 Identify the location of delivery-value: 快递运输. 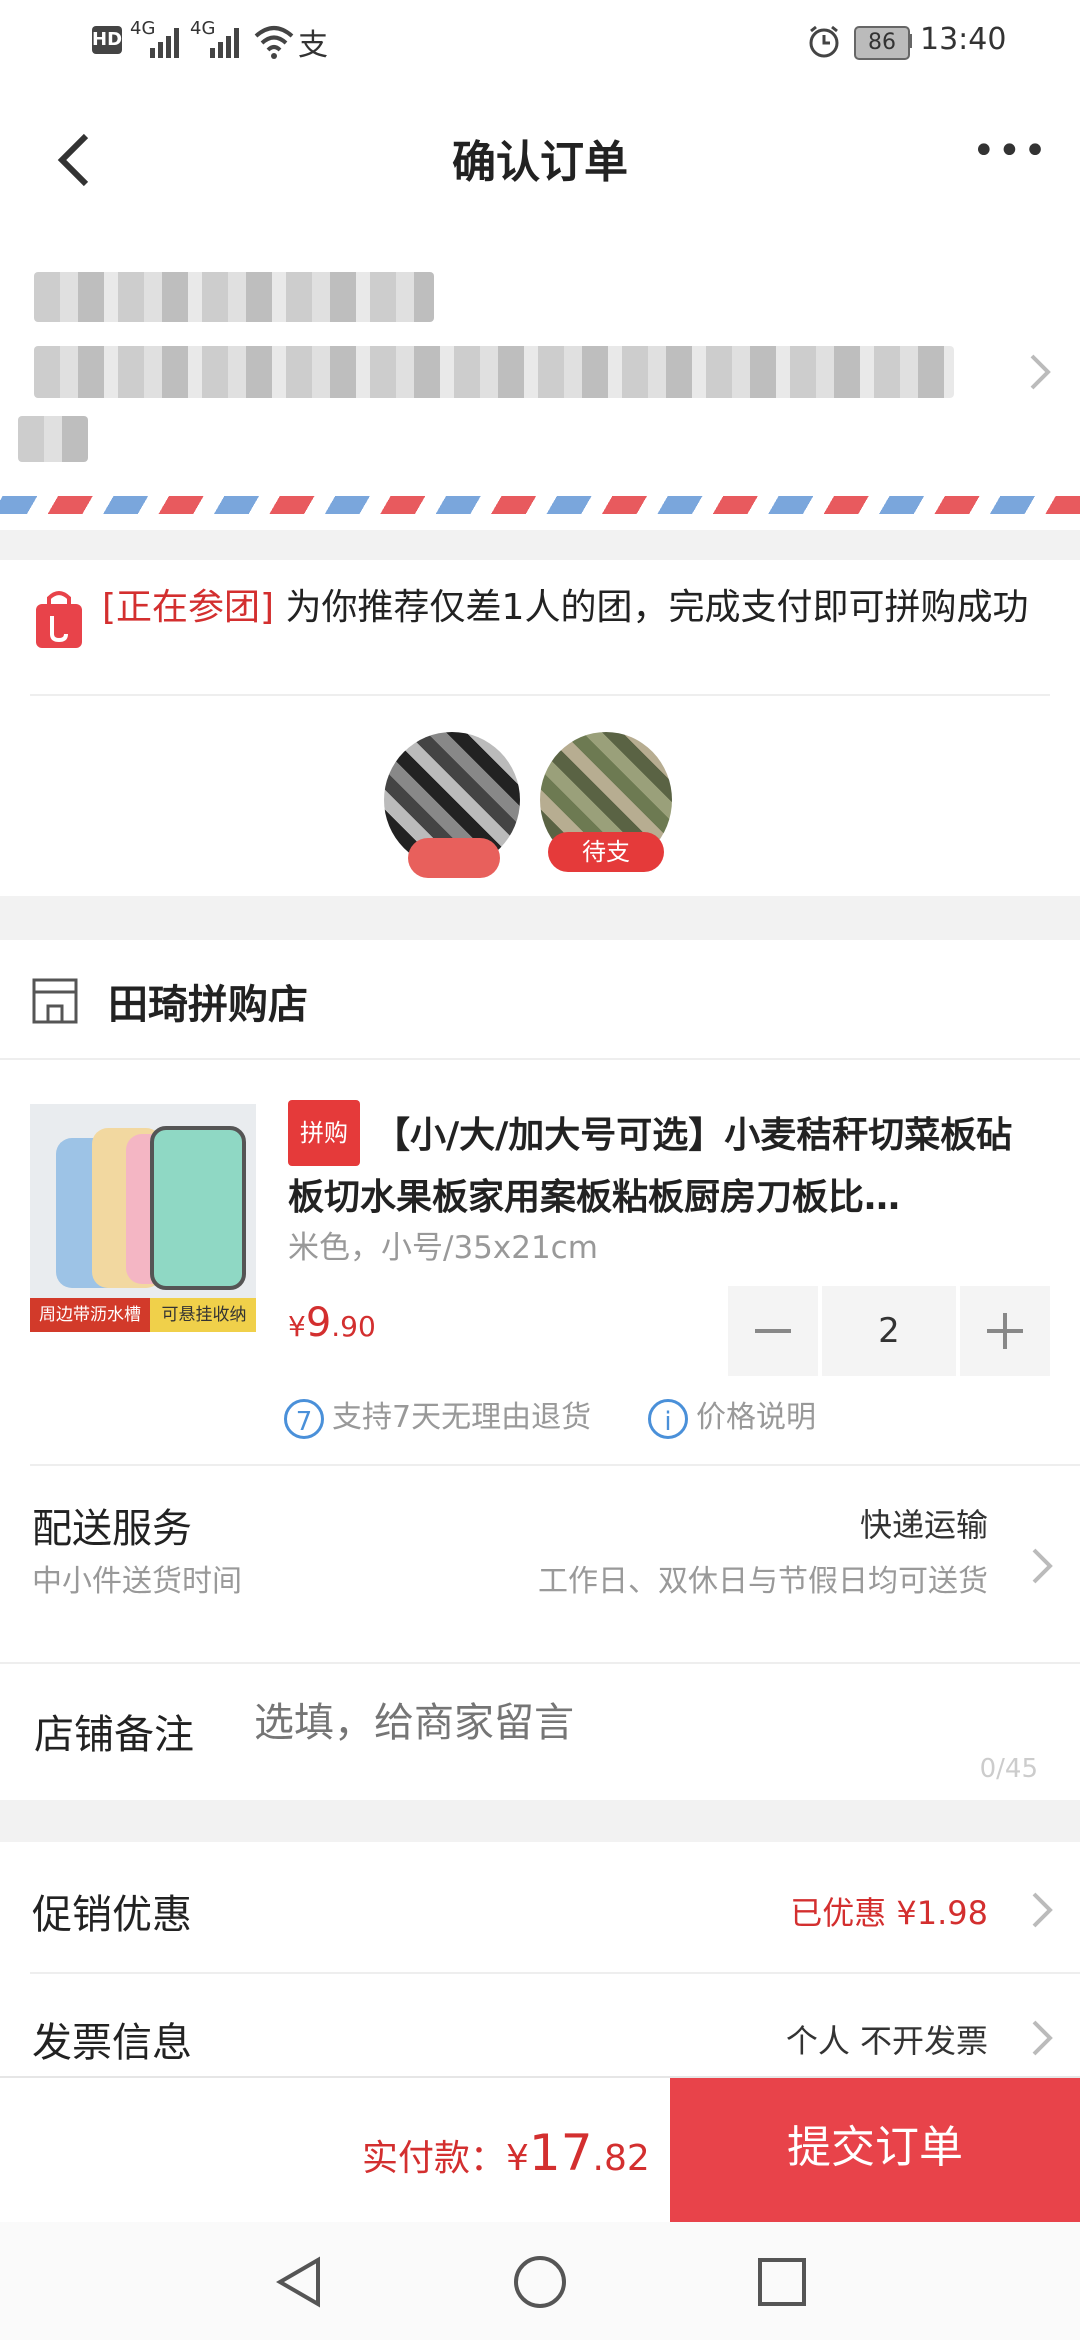
(923, 1525).